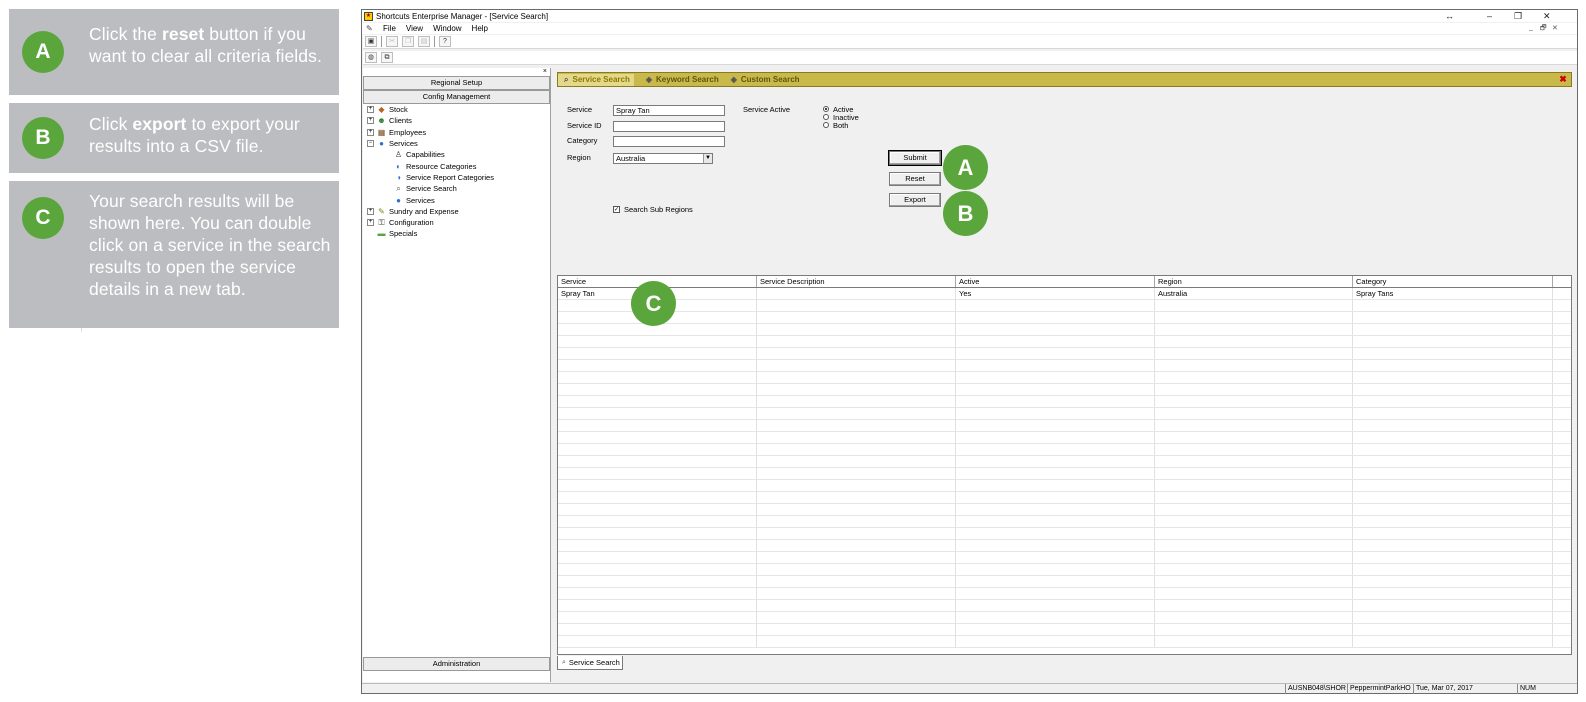 Image resolution: width=1586 pixels, height=702 pixels. Describe the element at coordinates (458, 233) in the screenshot. I see `tree-item: ▬ Specials` at that location.